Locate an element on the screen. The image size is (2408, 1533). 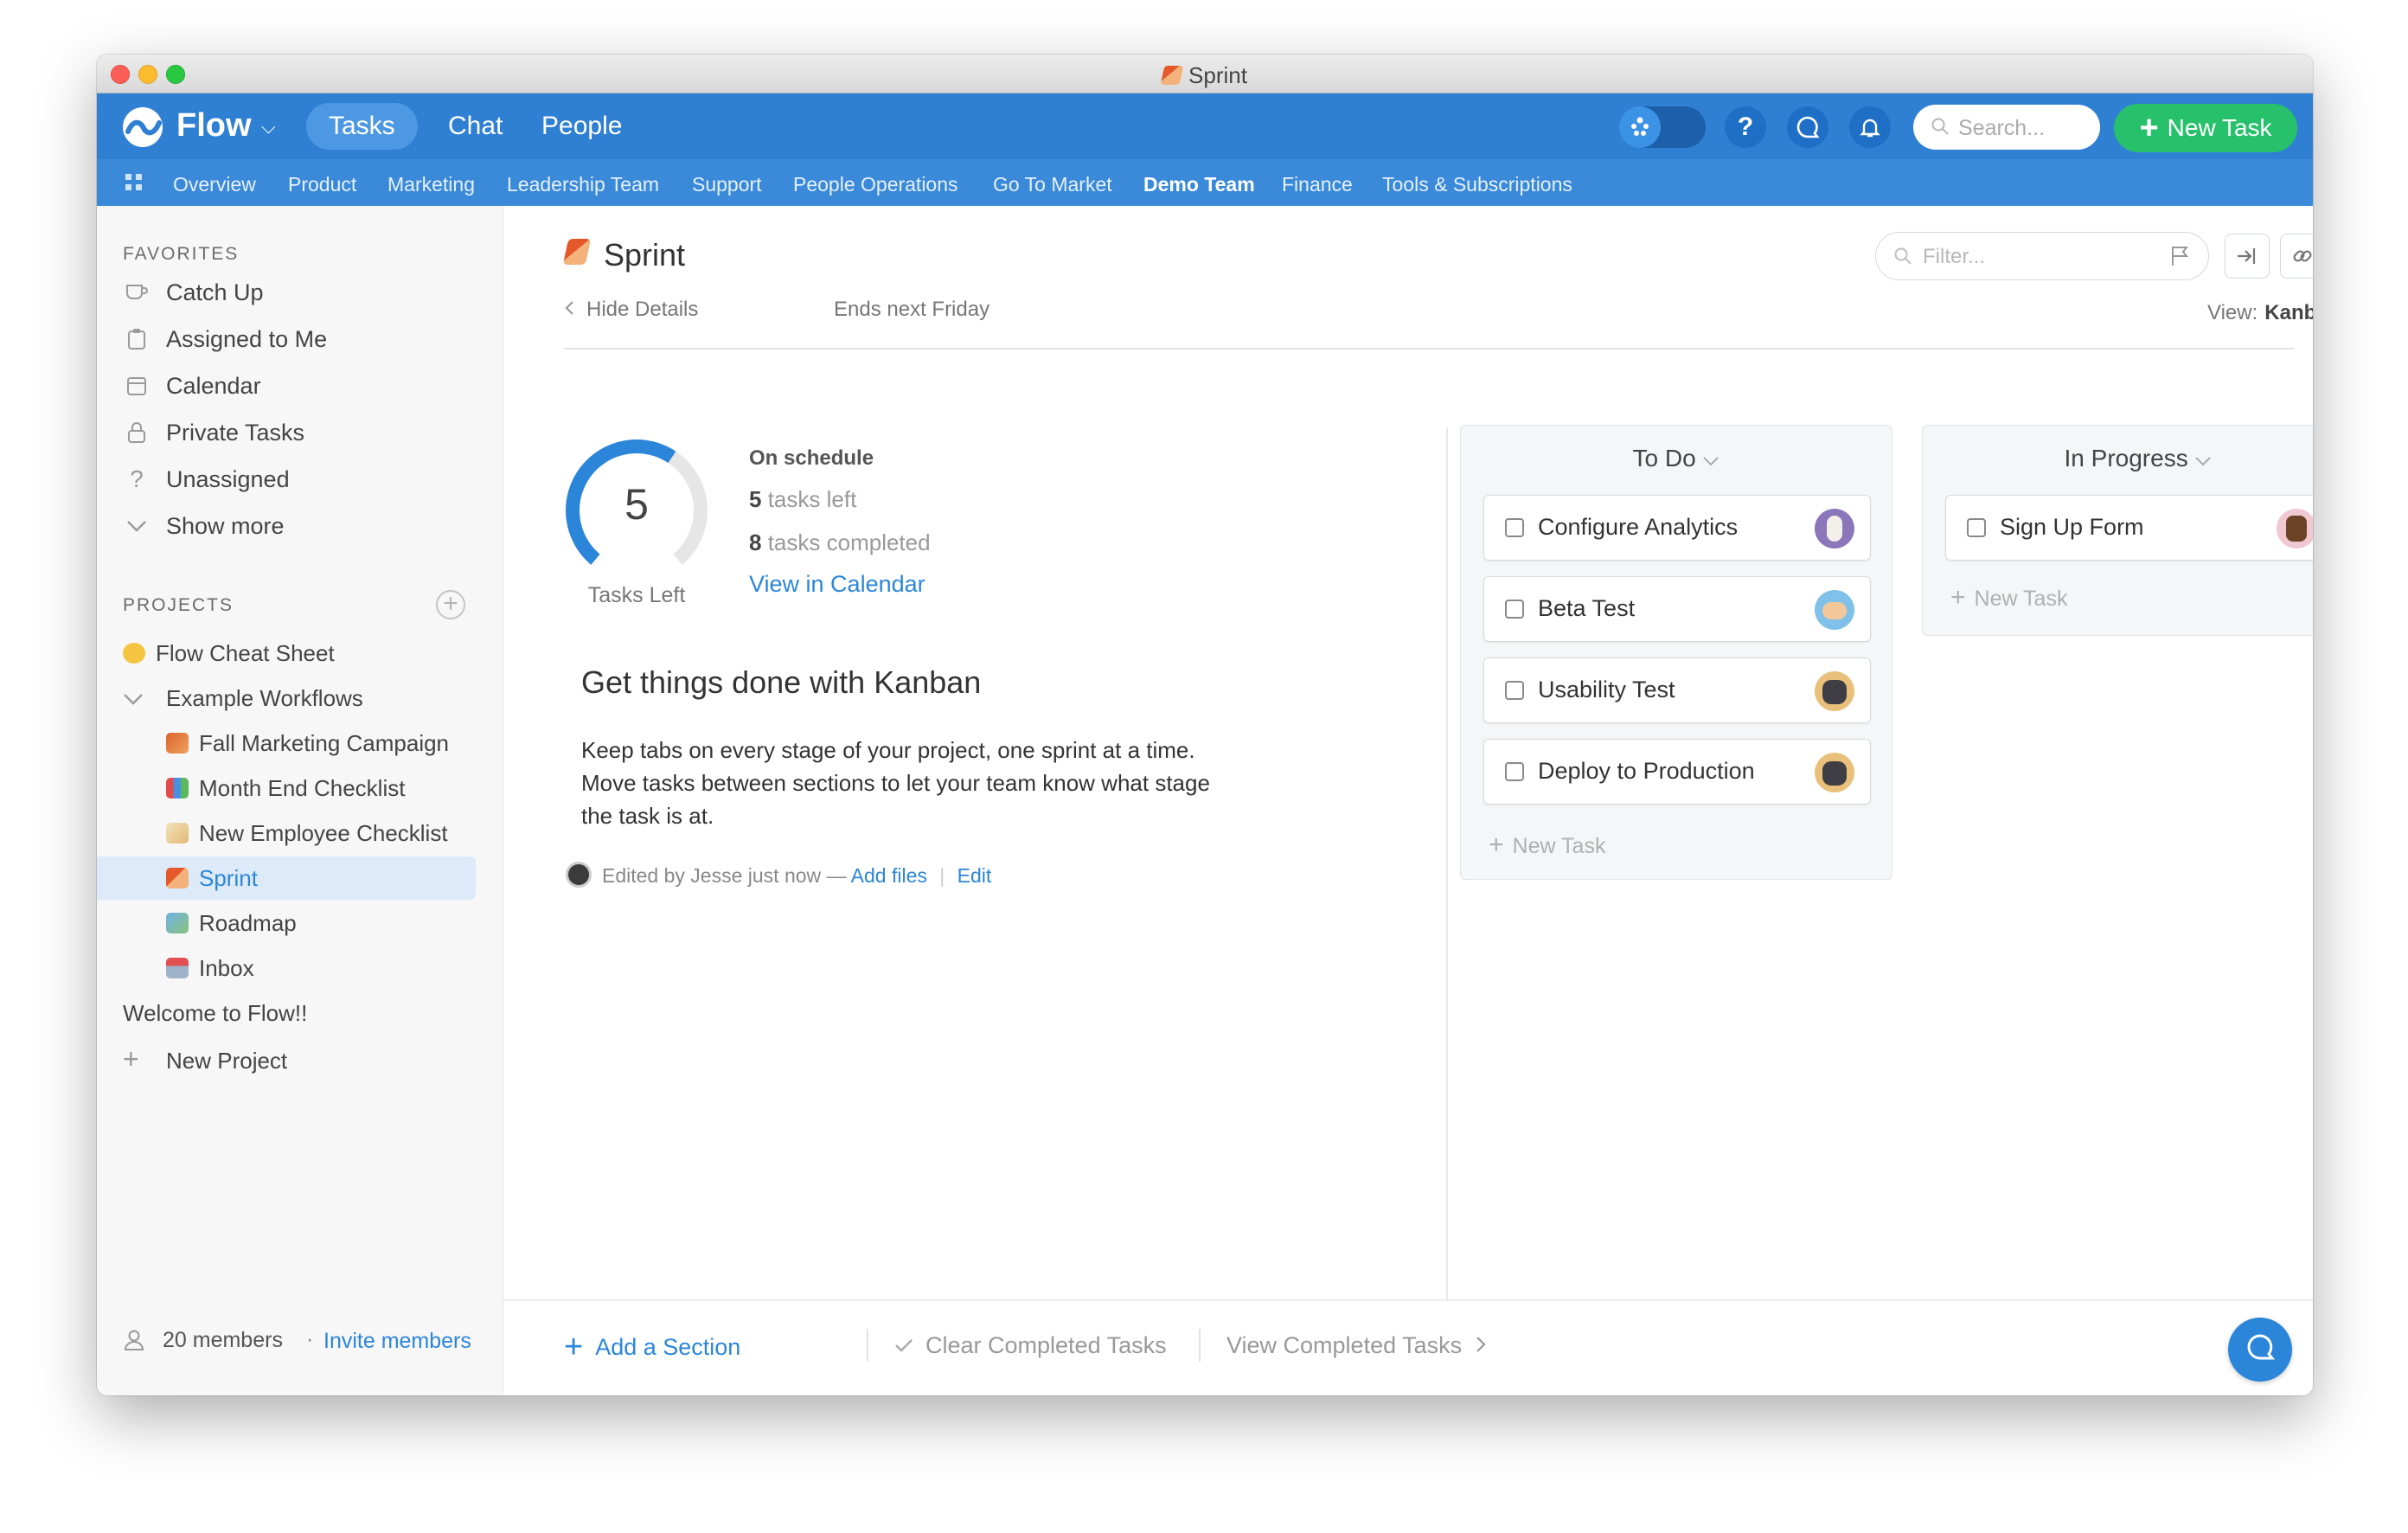
project-tab-marketing: Marketing is located at coordinates (431, 184).